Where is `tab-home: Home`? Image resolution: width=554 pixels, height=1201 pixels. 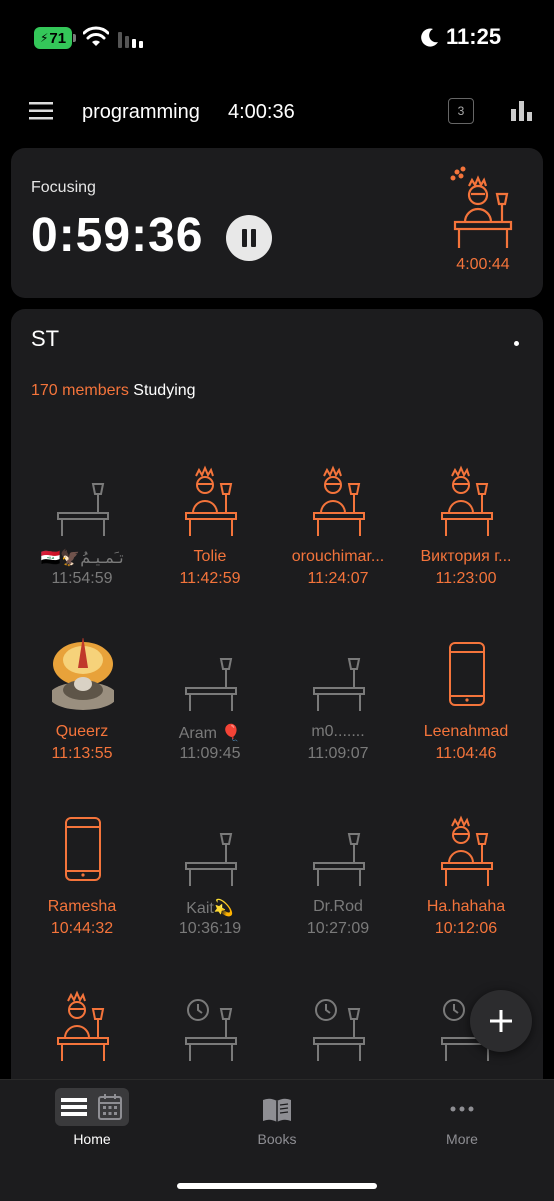 tab-home: Home is located at coordinates (92, 1125).